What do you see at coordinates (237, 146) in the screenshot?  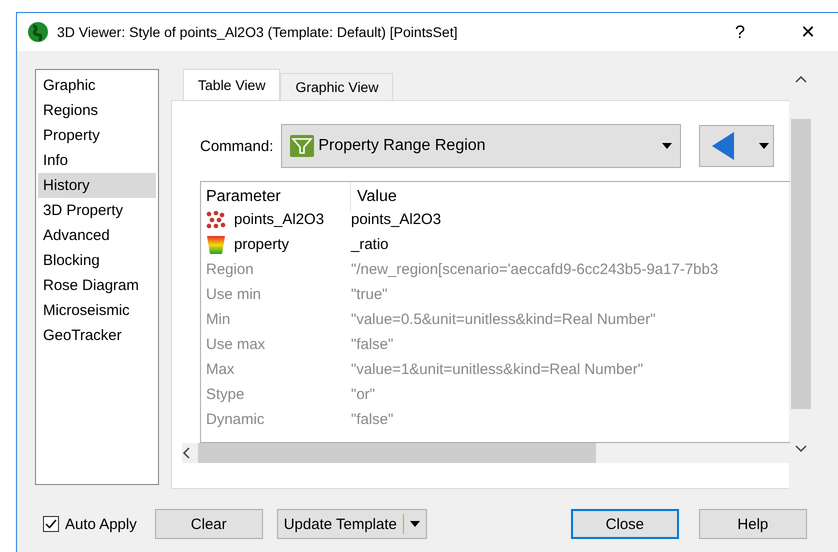 I see `command-label: Command:` at bounding box center [237, 146].